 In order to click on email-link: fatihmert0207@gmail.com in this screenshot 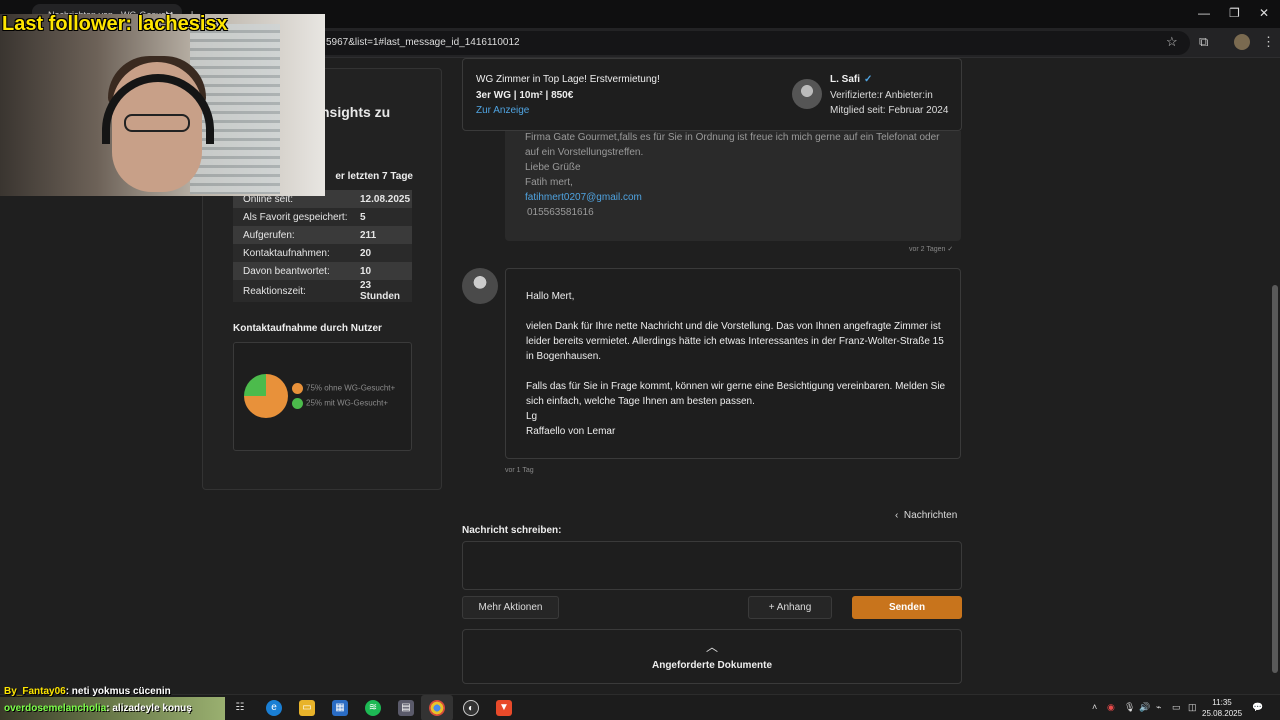, I will do `click(583, 197)`.